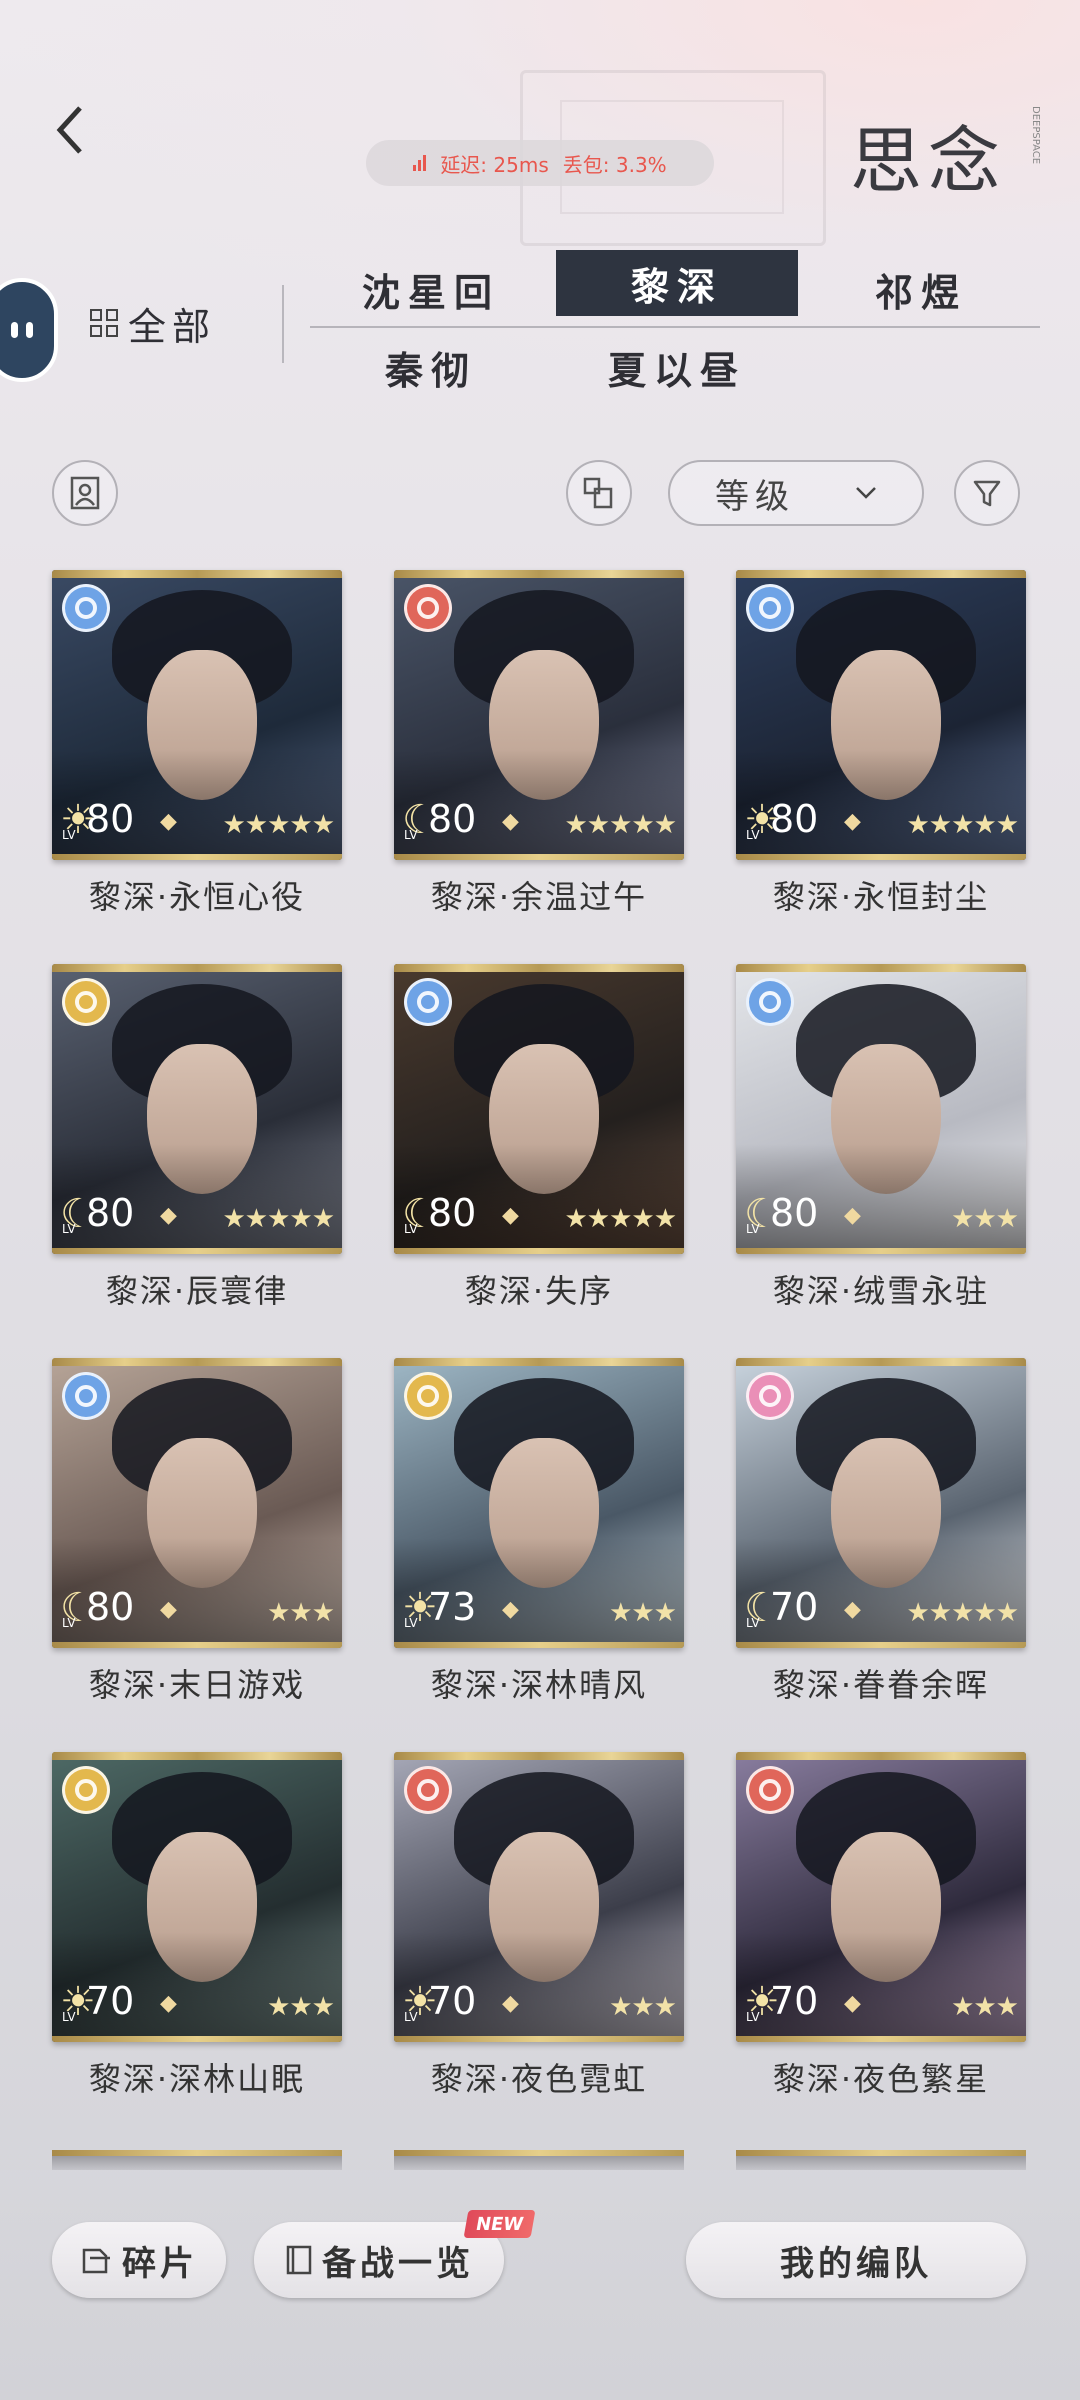  I want to click on tab-character-4: 秦彻, so click(431, 367).